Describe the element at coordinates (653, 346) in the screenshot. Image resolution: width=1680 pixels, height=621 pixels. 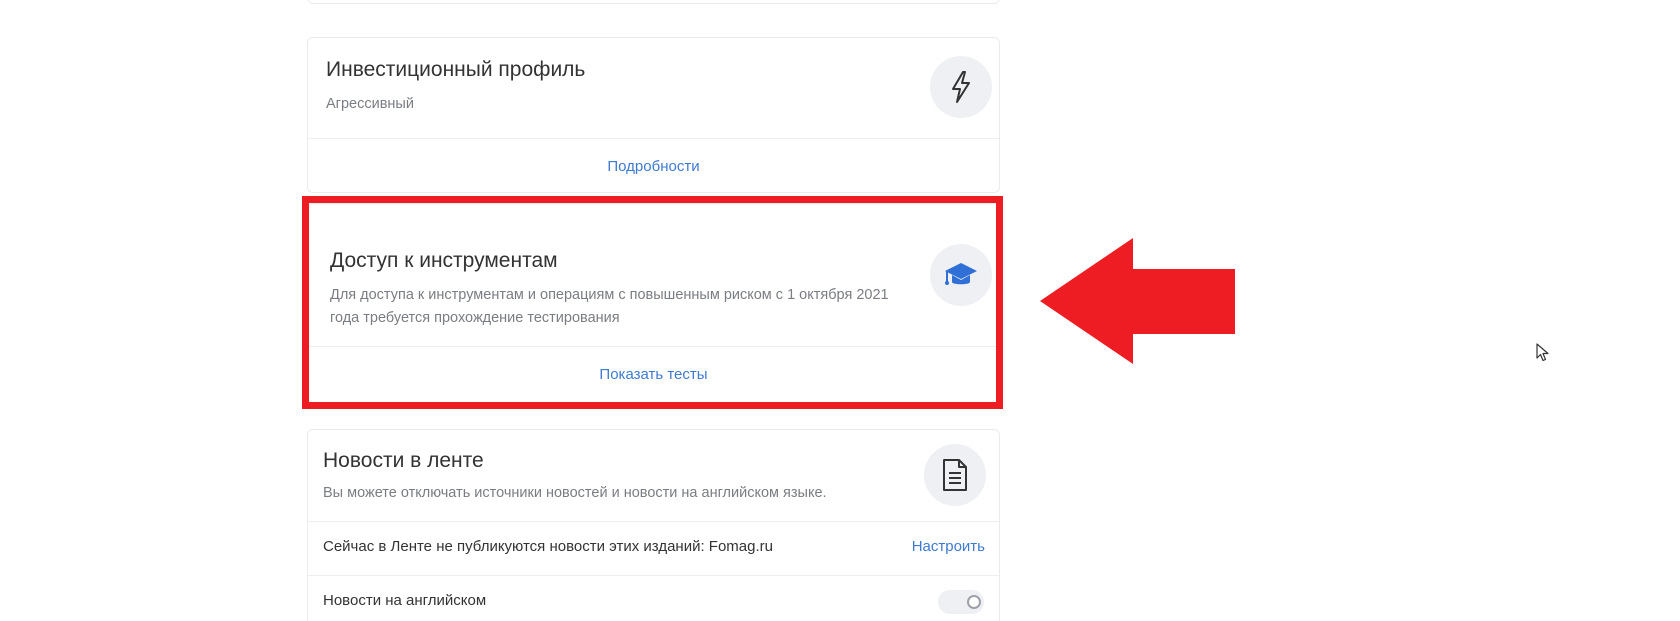
I see `tools-access-divider` at that location.